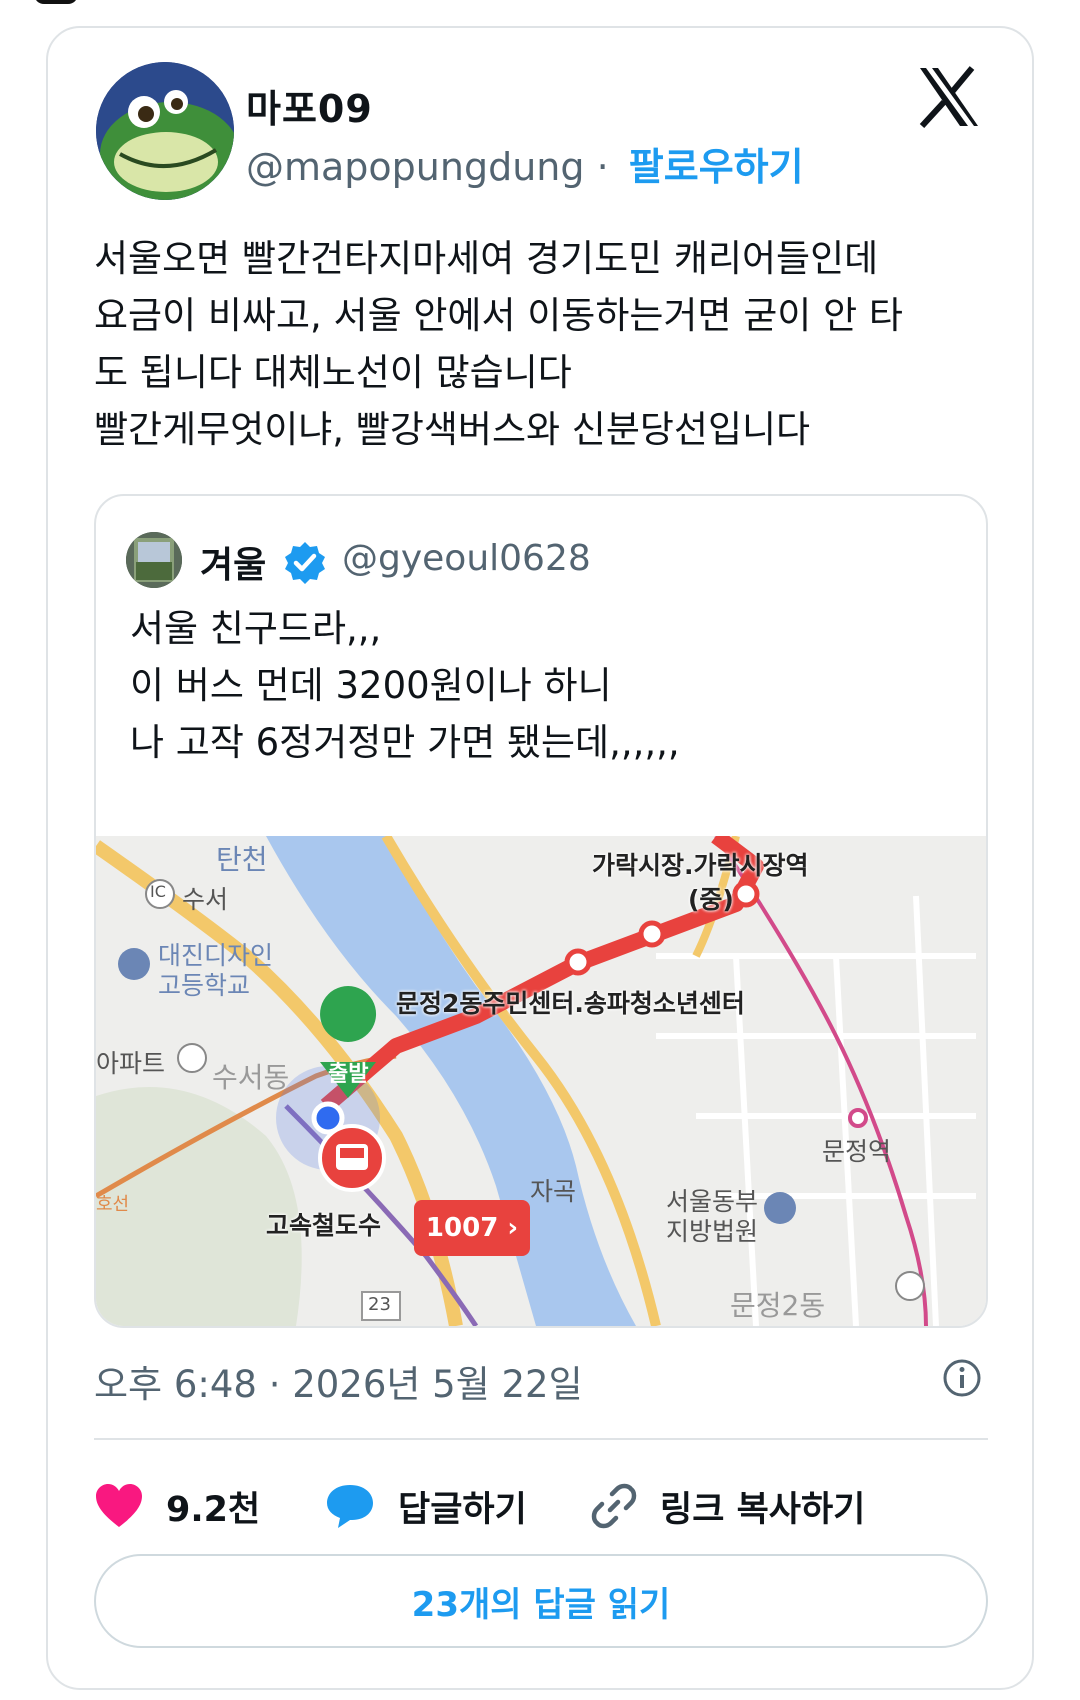 Image resolution: width=1080 pixels, height=1700 pixels. Describe the element at coordinates (324, 1225) in the screenshot. I see `map-label-highspeed: 고속철도수` at that location.